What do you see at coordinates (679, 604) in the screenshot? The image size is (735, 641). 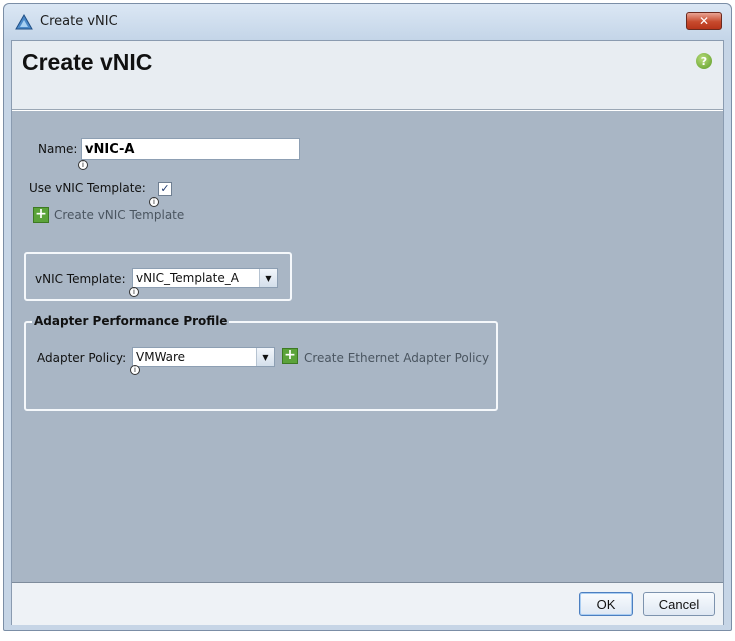 I see `cancel-button: Cancel` at bounding box center [679, 604].